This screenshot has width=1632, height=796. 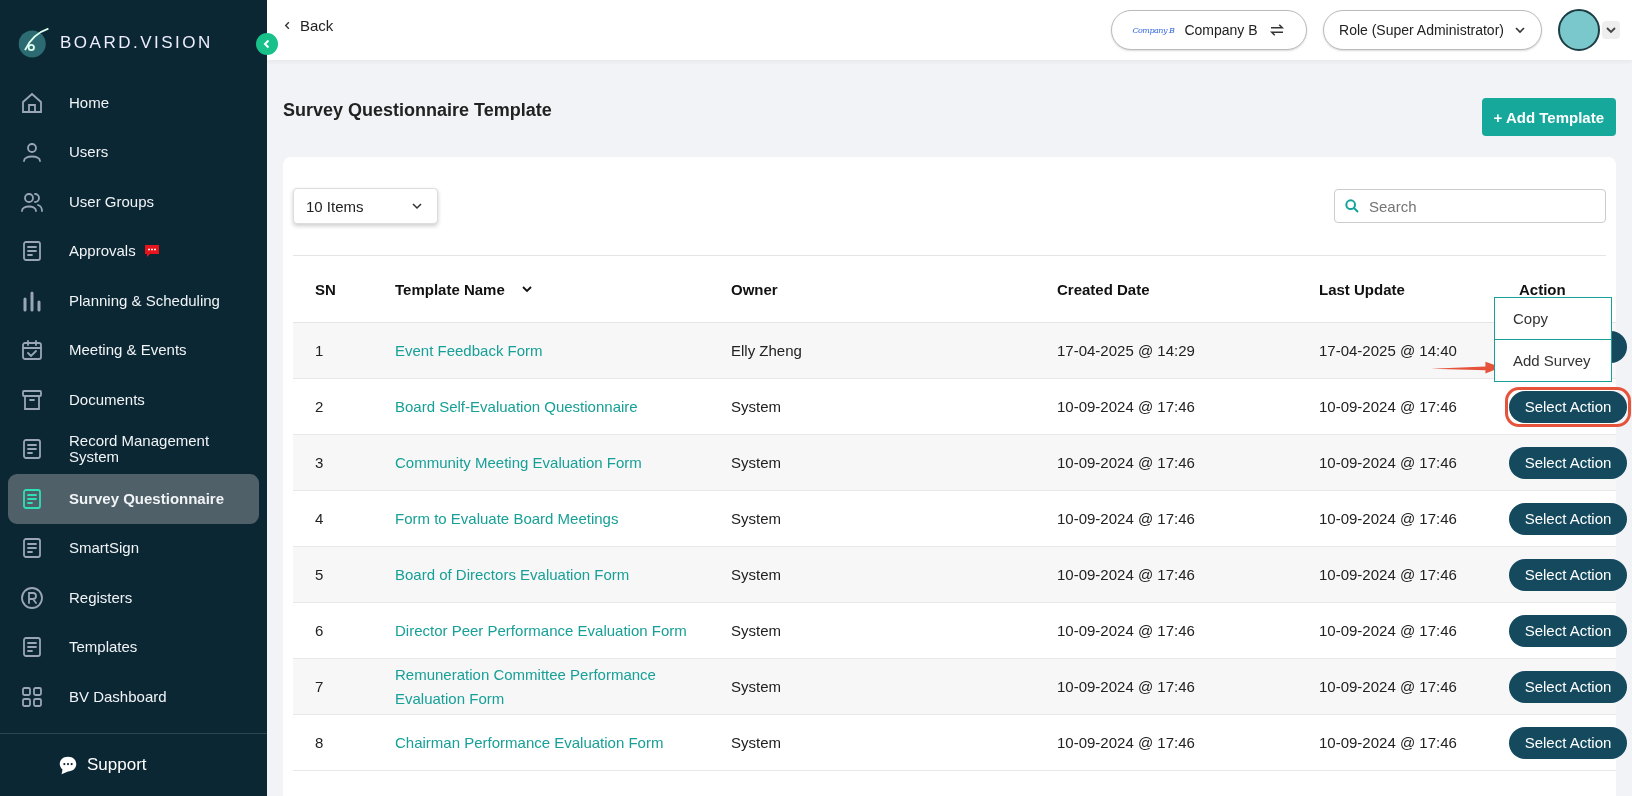 I want to click on search-field: Search, so click(x=1470, y=206).